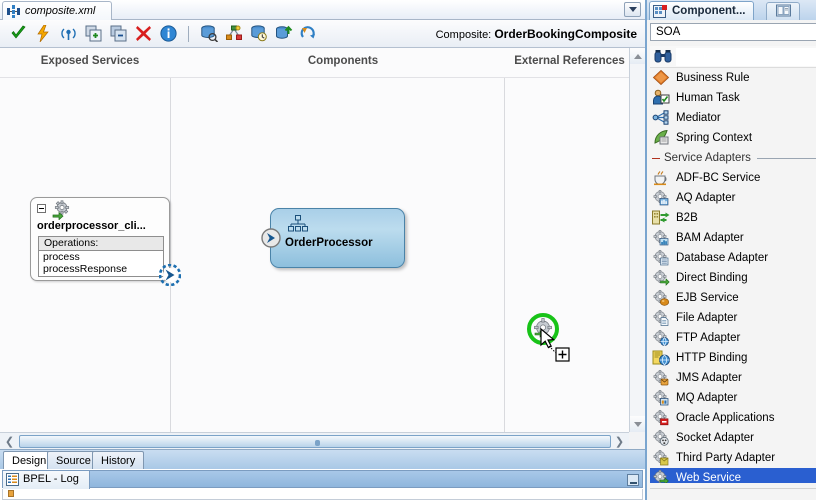 The height and width of the screenshot is (500, 816). What do you see at coordinates (662, 418) in the screenshot?
I see `oracle-applications-icon` at bounding box center [662, 418].